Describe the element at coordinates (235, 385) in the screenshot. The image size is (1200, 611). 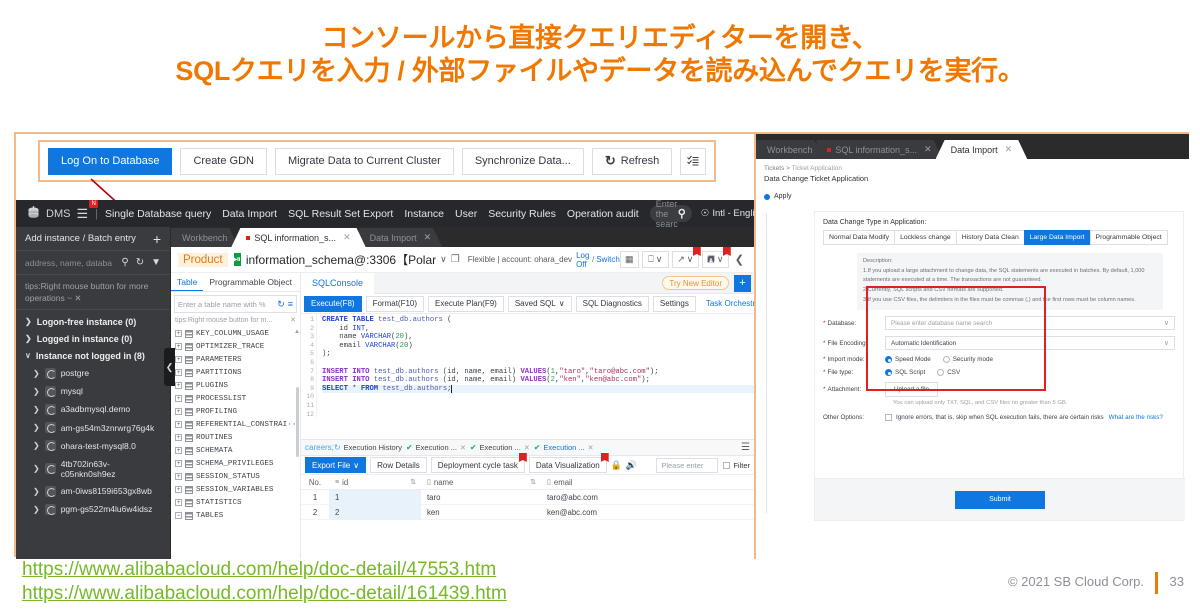
I see `table-row: + PLUGINS` at that location.